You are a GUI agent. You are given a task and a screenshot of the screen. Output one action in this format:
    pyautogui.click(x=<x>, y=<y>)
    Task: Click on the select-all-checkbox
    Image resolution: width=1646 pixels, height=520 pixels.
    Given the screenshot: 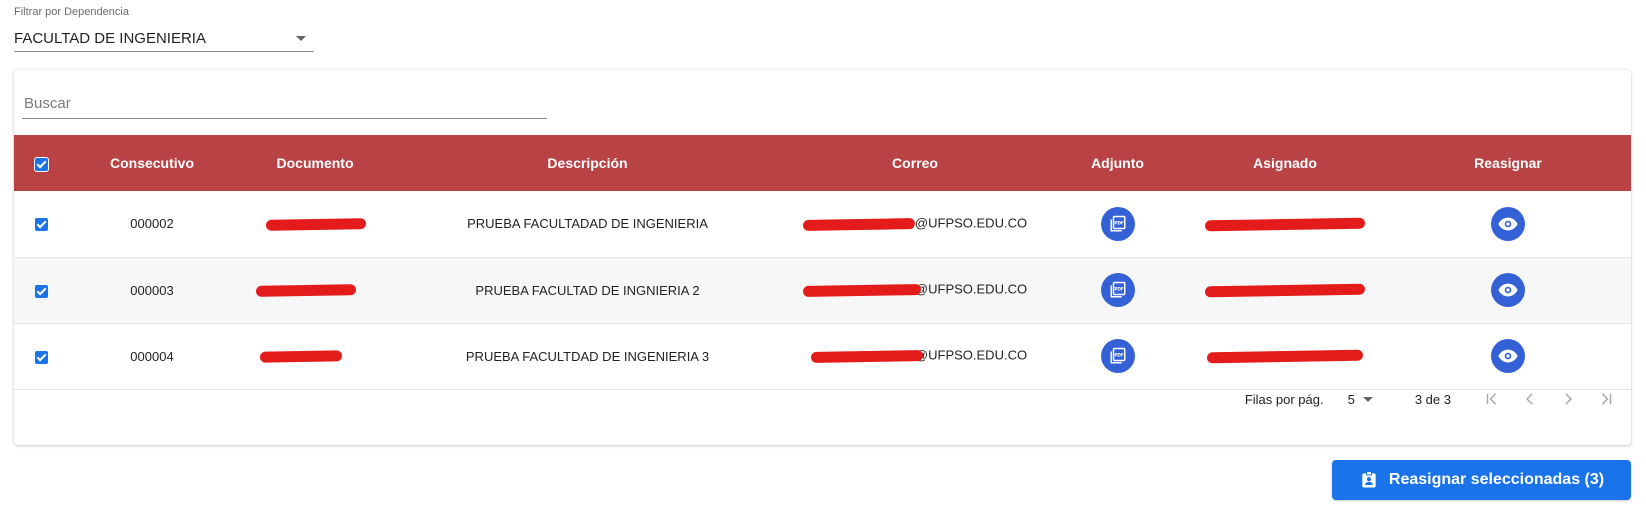 What is the action you would take?
    pyautogui.click(x=41, y=164)
    